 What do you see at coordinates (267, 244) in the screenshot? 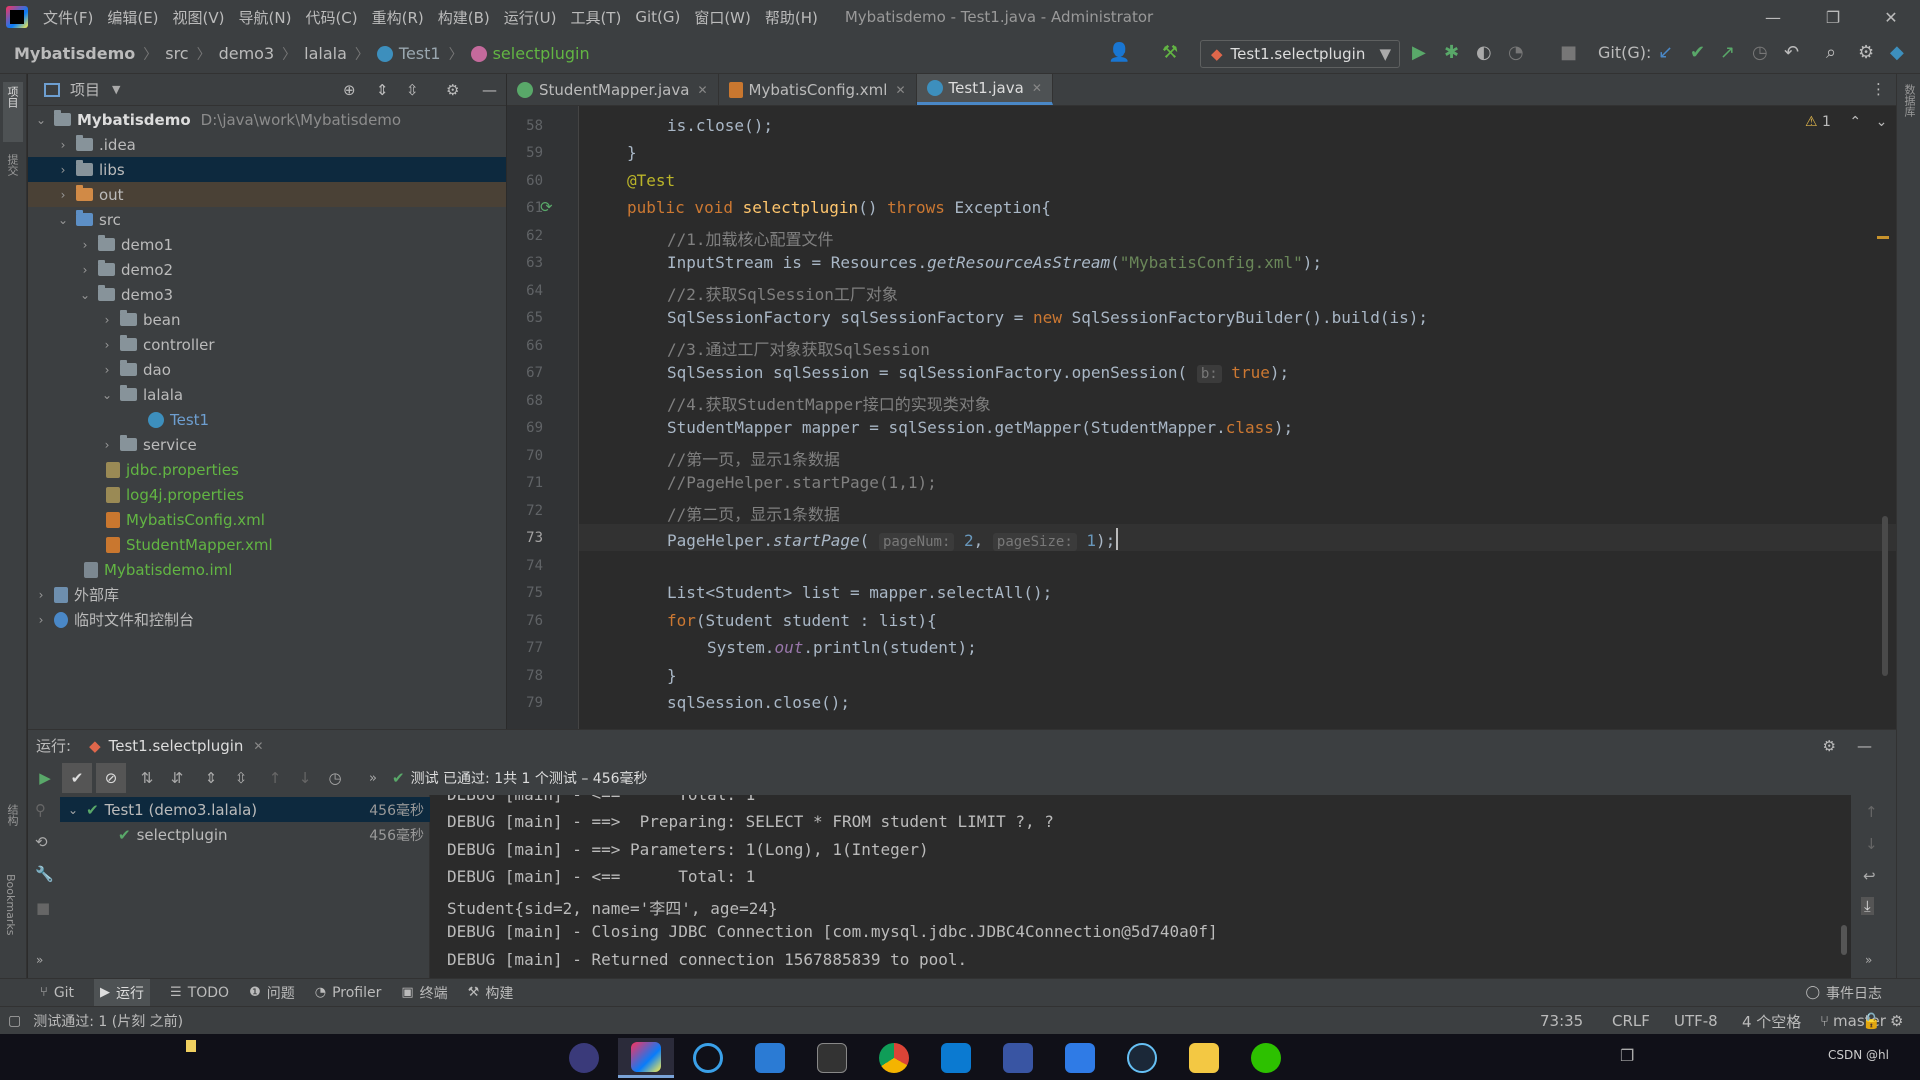
I see `tree-item-demo1: › demo1` at bounding box center [267, 244].